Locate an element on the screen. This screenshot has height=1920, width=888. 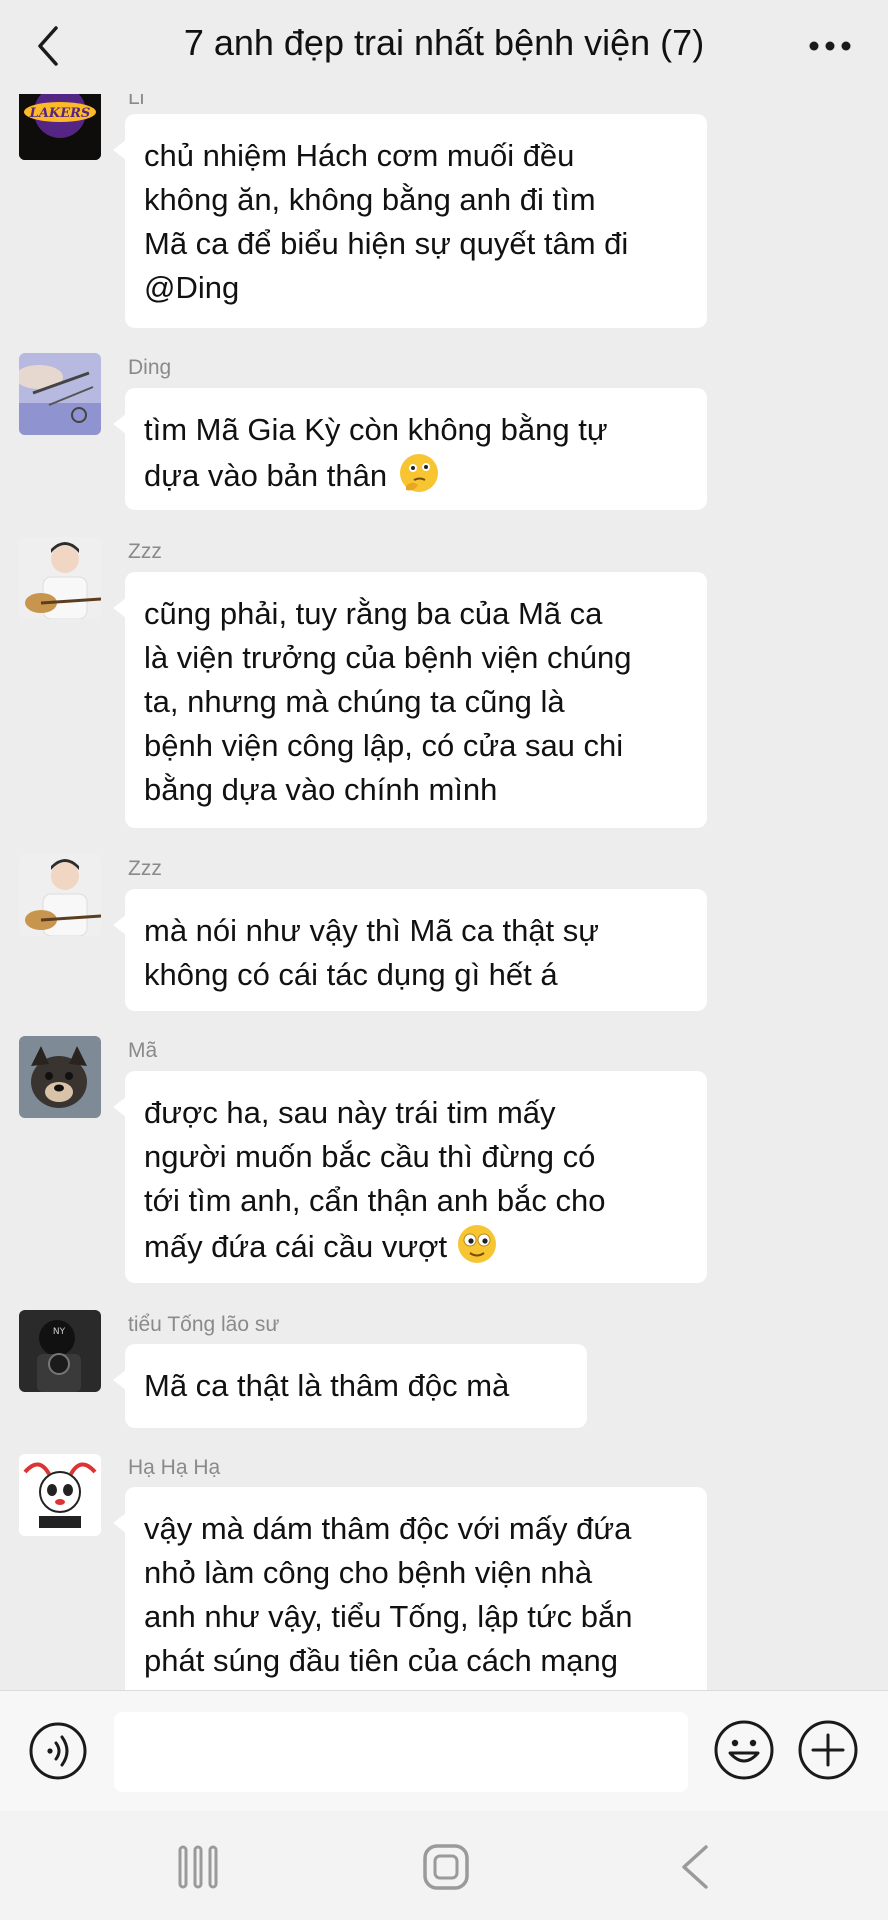
plus-circle-icon is located at coordinates (828, 1750).